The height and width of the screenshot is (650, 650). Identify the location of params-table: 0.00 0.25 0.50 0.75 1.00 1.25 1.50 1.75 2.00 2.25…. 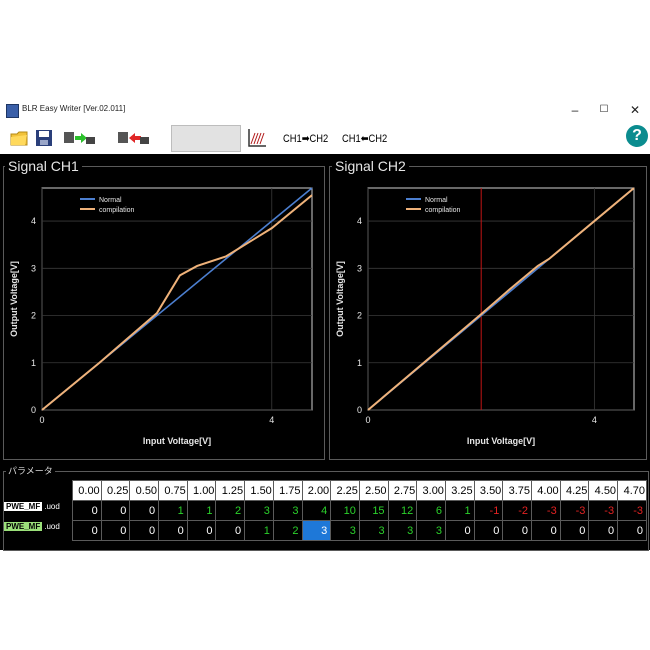
(359, 510).